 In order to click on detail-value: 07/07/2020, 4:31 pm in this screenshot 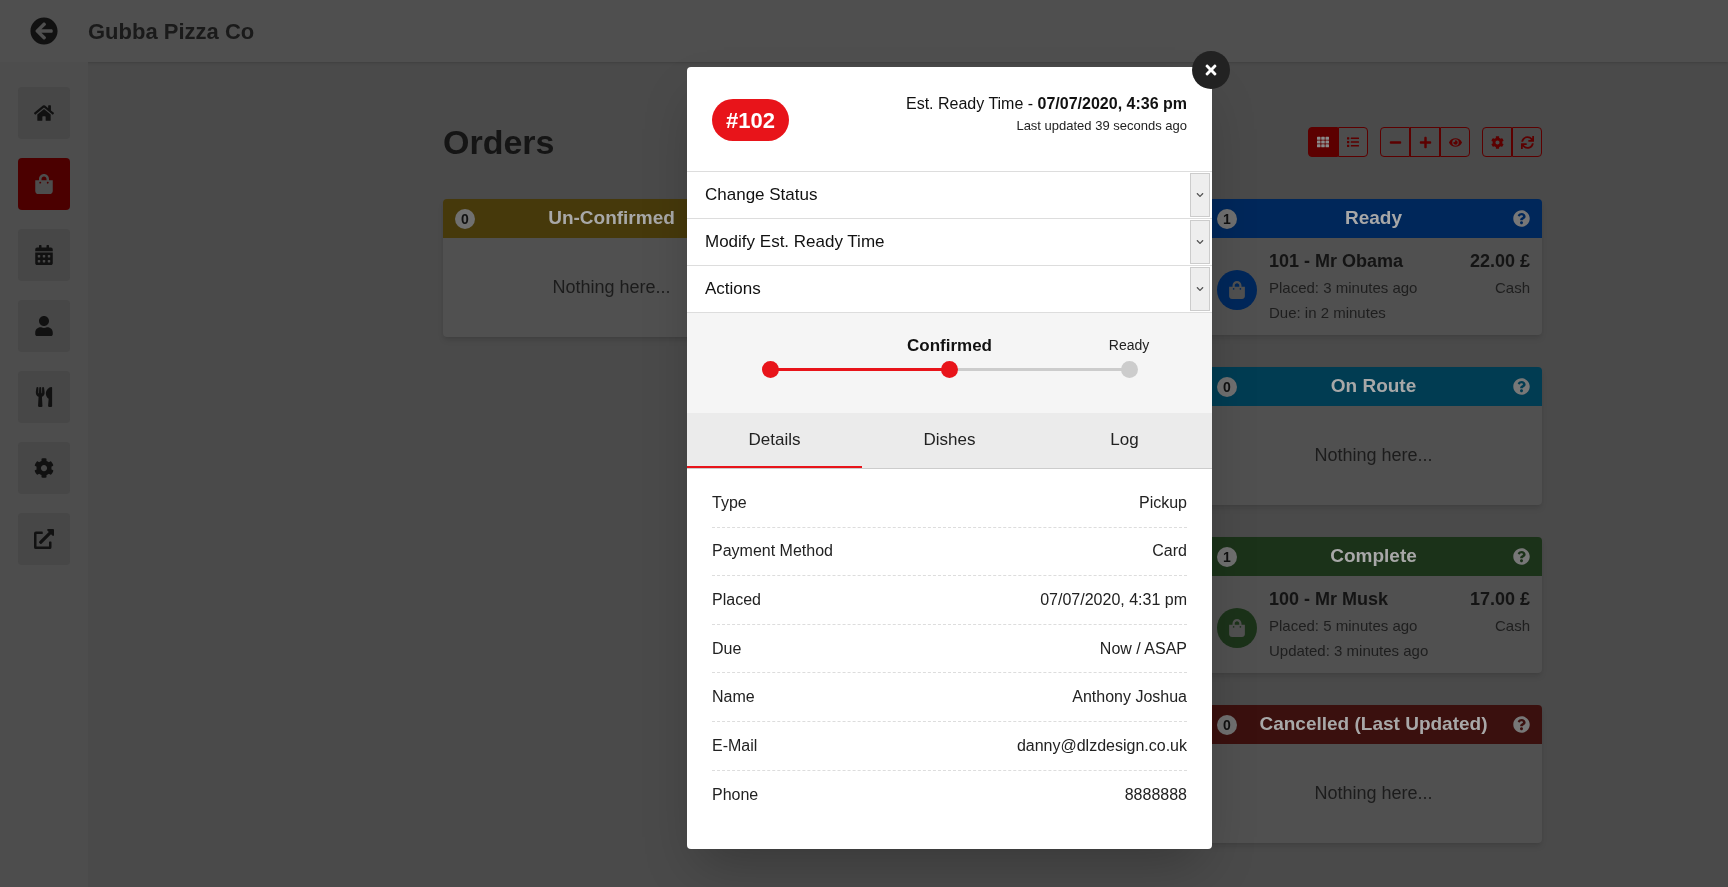, I will do `click(1113, 600)`.